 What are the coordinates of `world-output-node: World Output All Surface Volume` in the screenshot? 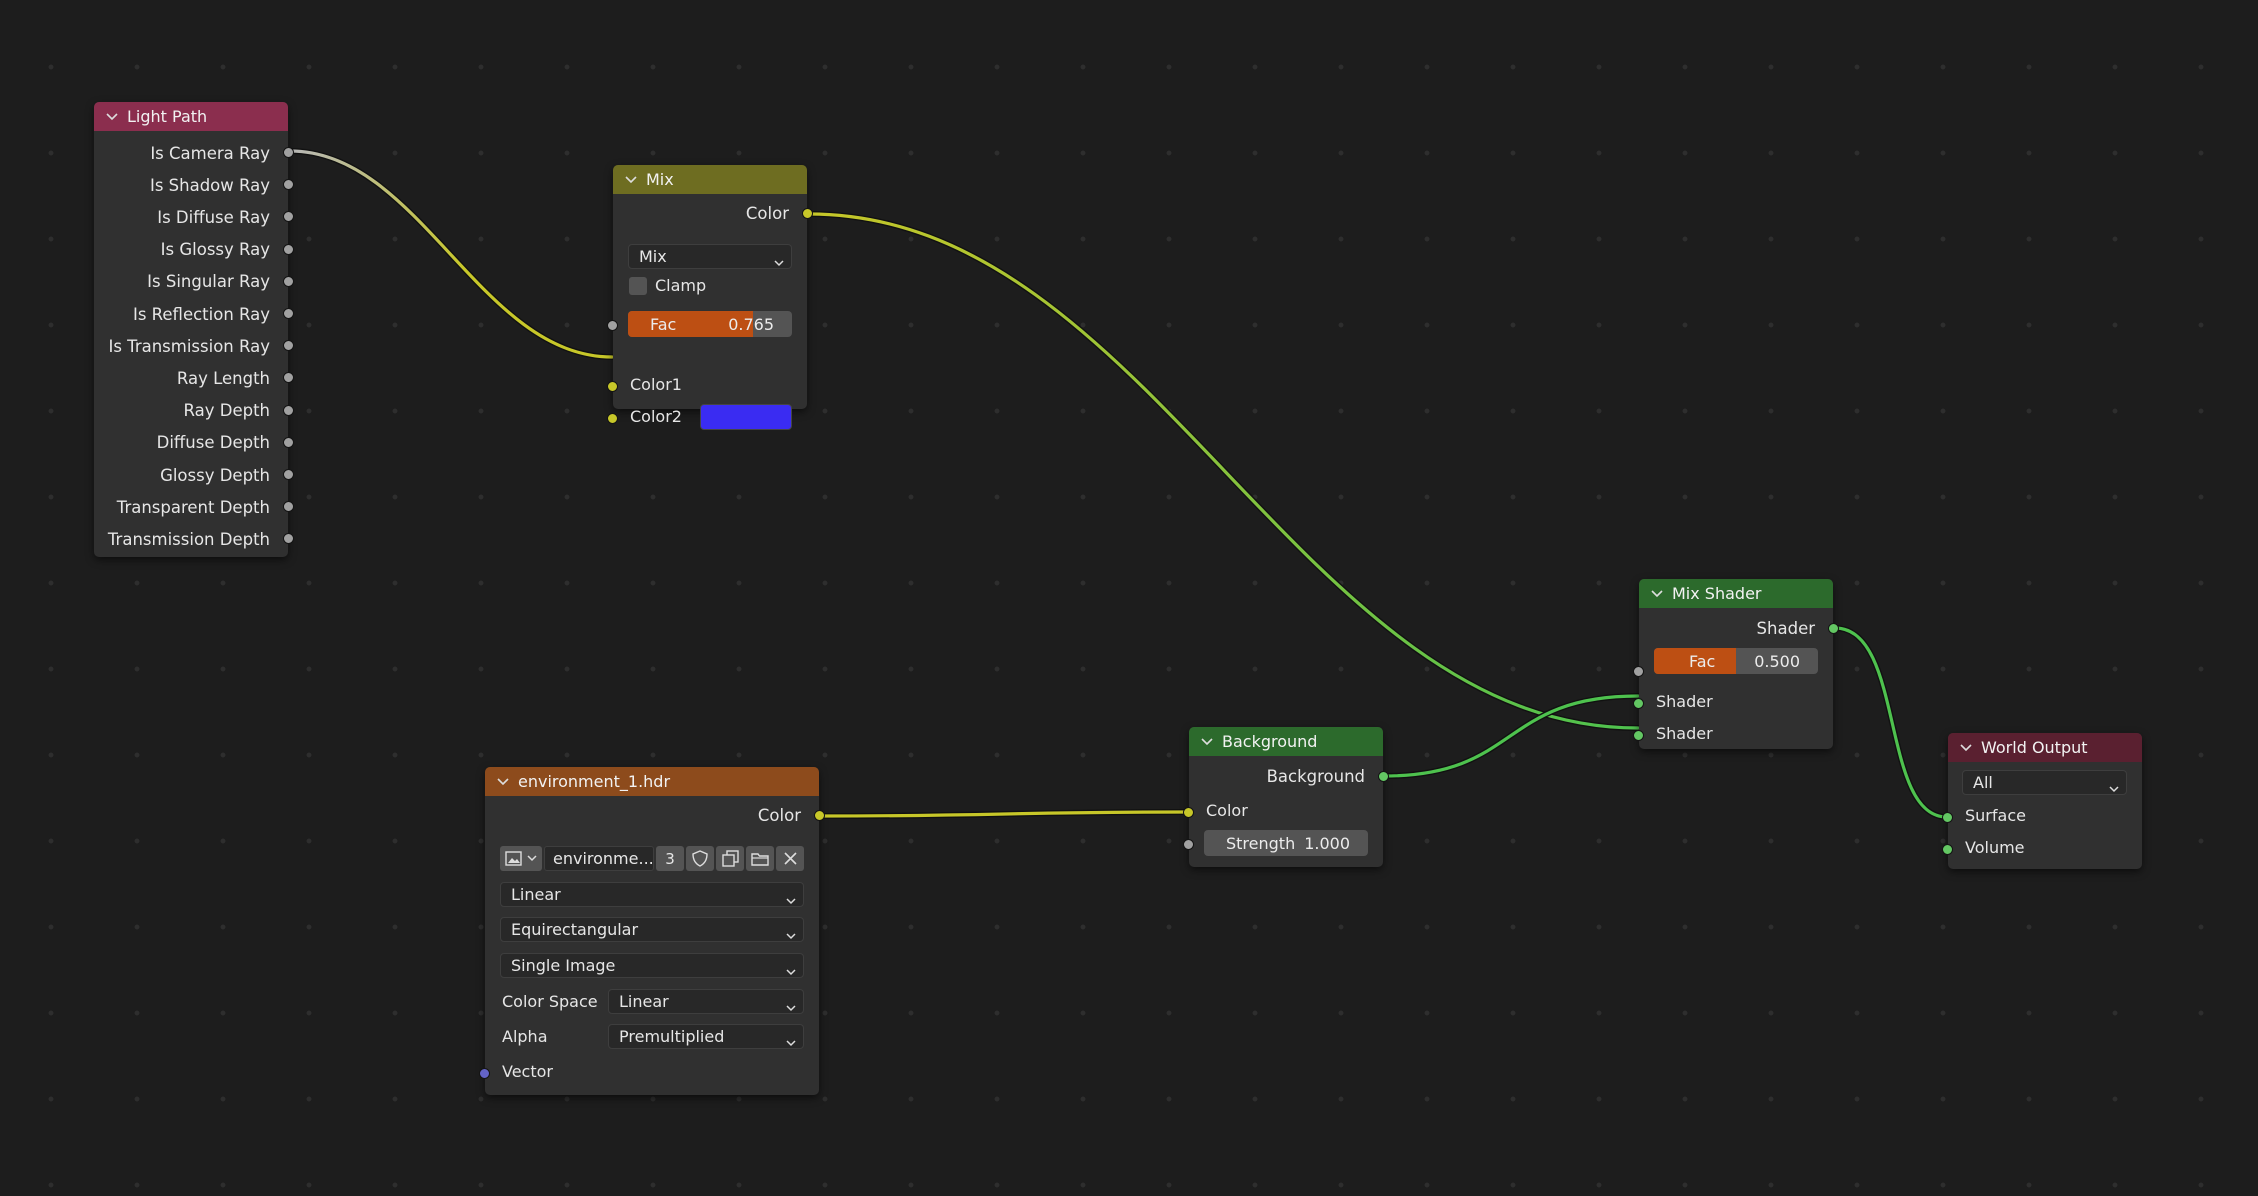 It's located at (2042, 801).